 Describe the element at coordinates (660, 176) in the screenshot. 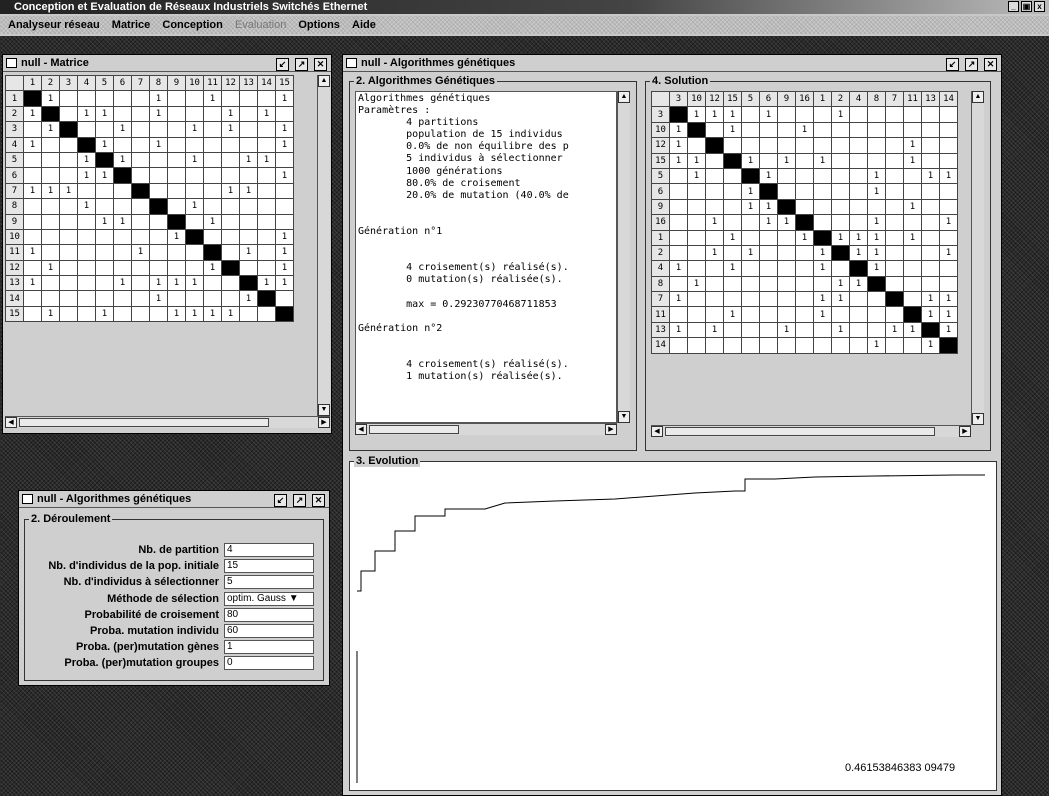

I see `row-header: 5` at that location.